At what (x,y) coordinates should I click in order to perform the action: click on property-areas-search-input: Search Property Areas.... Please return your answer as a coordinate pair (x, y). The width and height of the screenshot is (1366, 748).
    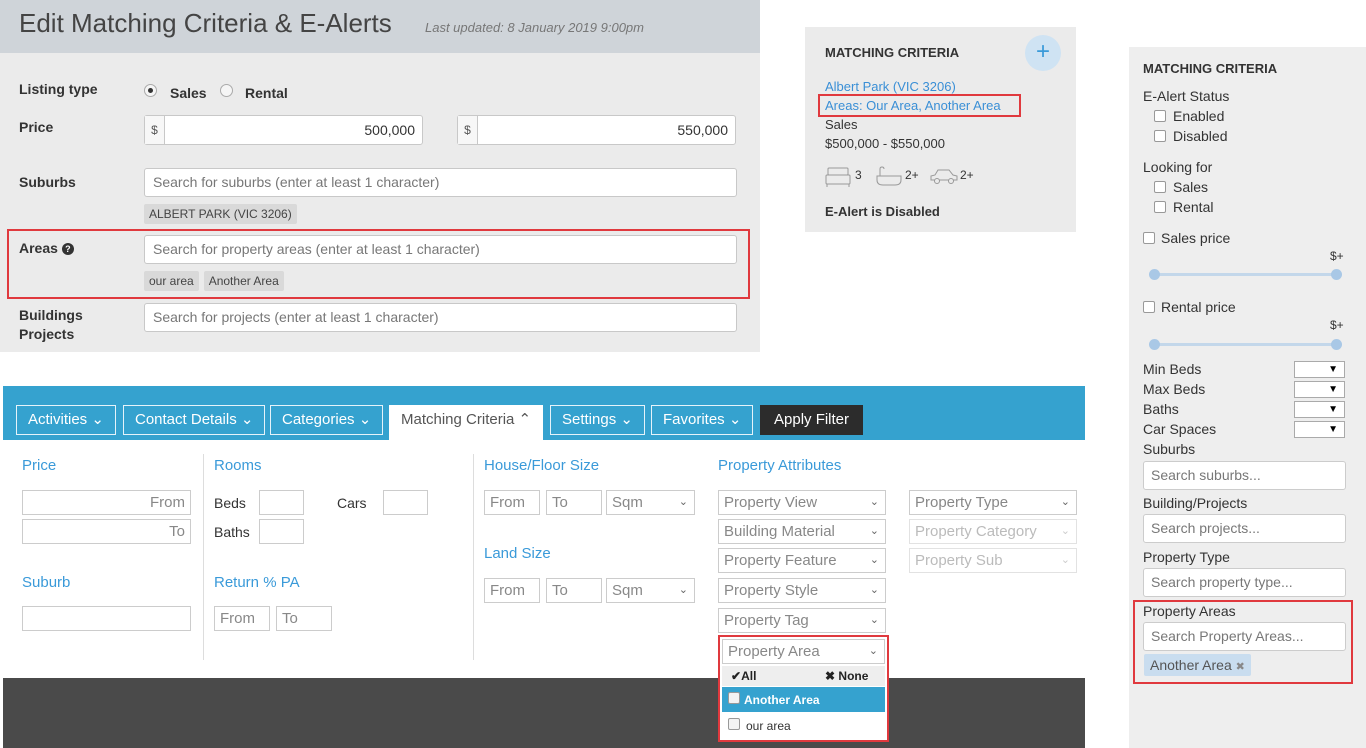
    Looking at the image, I should click on (1244, 636).